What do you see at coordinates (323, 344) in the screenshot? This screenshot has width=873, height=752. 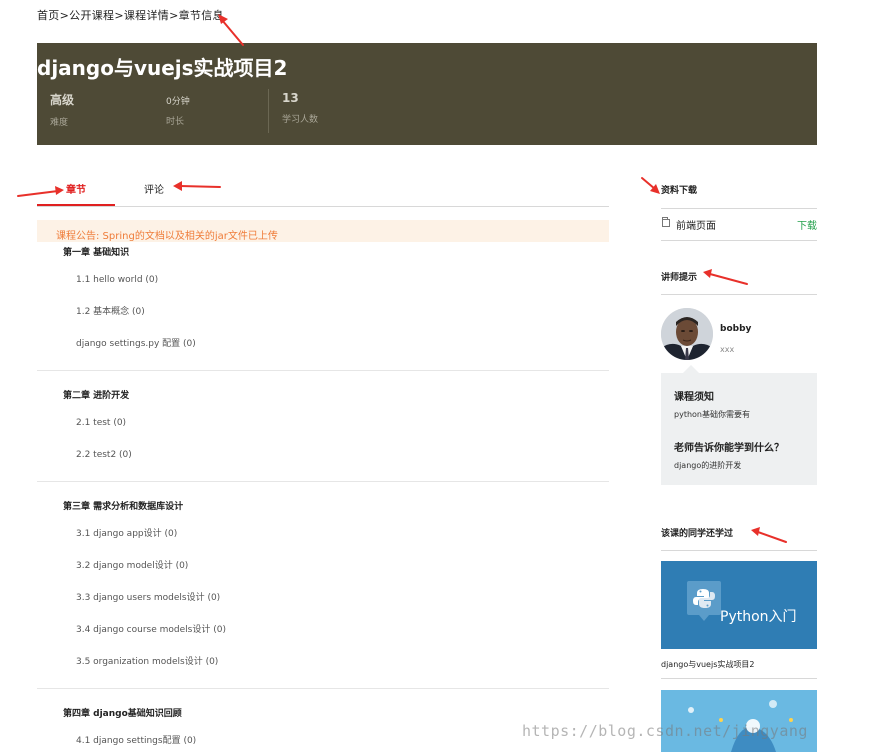 I see `lesson-item: django settings.py 配置 (0)` at bounding box center [323, 344].